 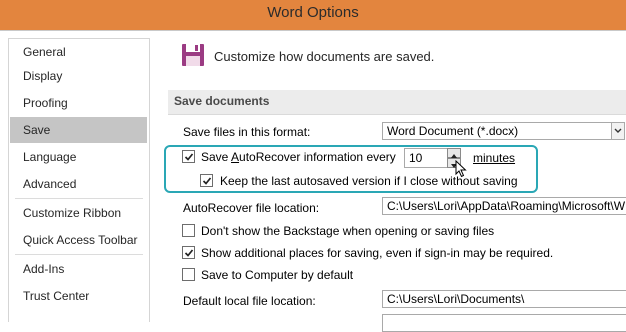 What do you see at coordinates (247, 132) in the screenshot?
I see `format-label: Save files in this format:` at bounding box center [247, 132].